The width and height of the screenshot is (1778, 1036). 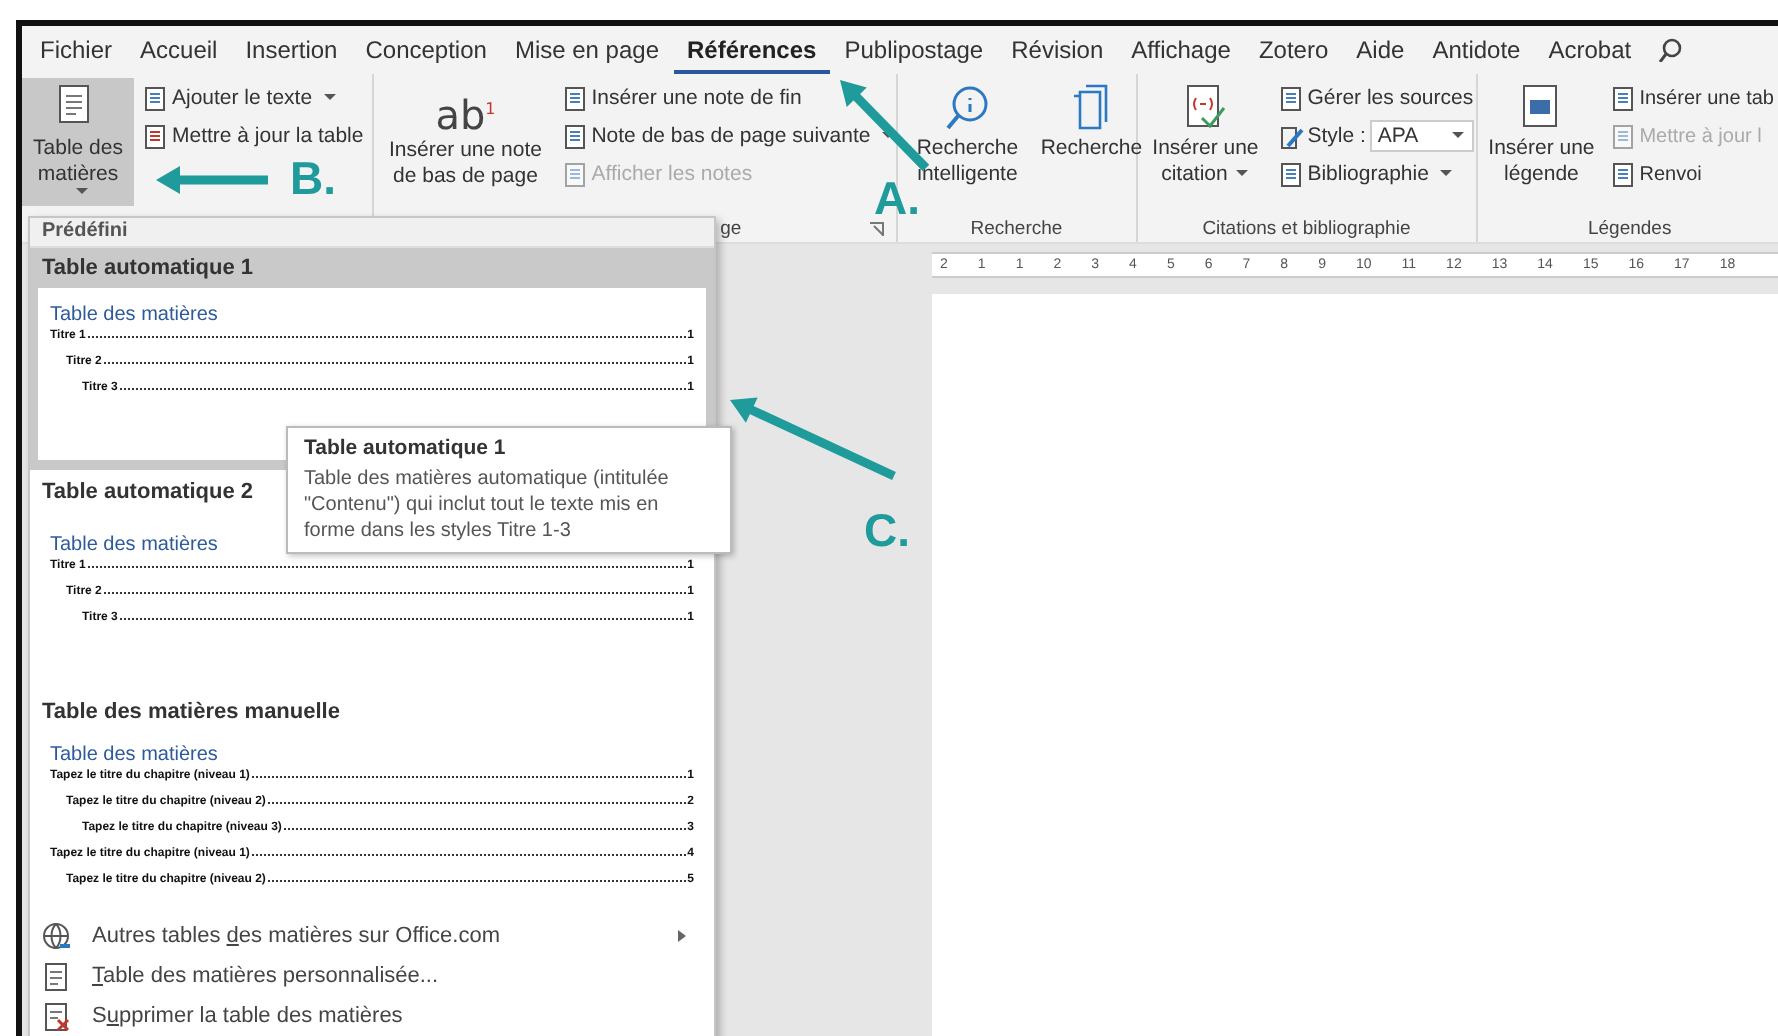 I want to click on annotation-label: C., so click(x=887, y=531).